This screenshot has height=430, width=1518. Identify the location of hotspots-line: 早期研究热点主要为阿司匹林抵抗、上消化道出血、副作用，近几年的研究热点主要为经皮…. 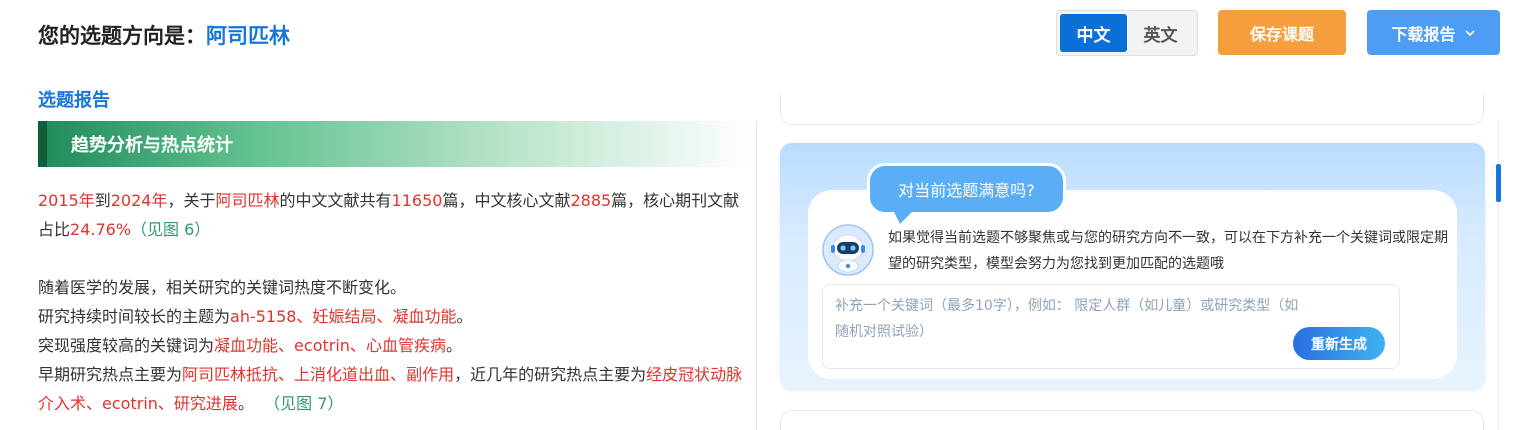
(393, 389).